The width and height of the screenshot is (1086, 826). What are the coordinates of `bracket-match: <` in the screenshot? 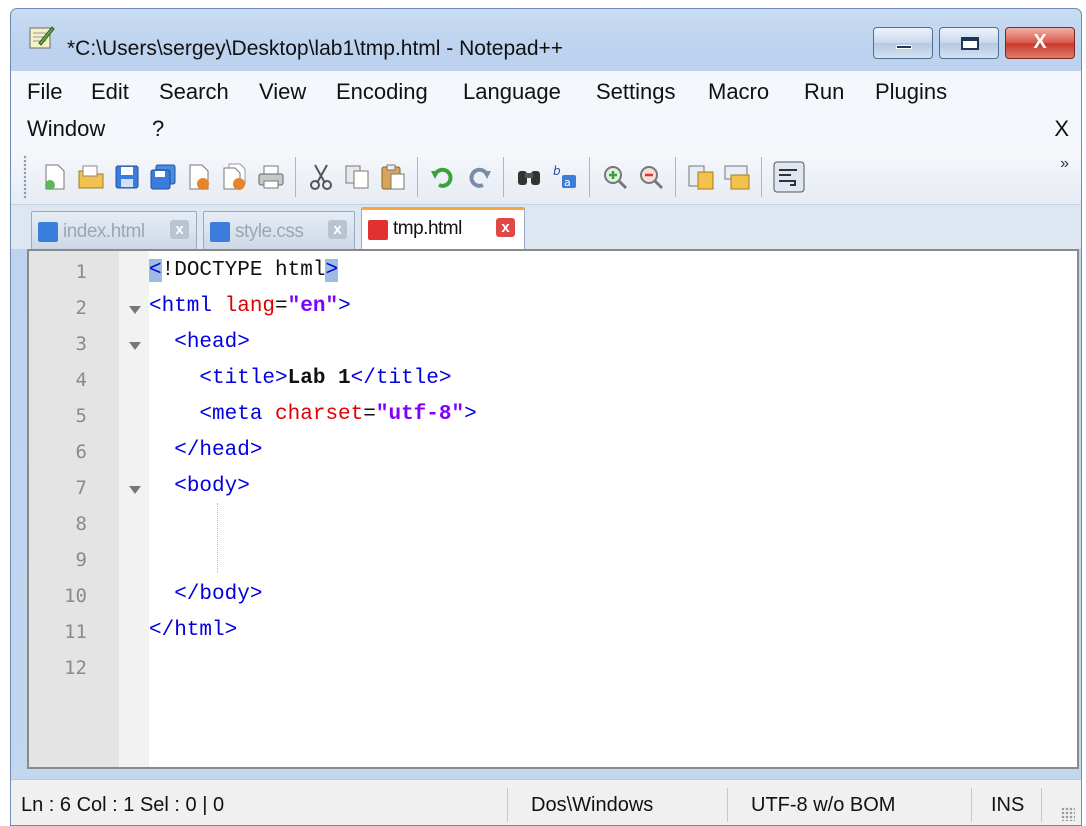 It's located at (155, 270).